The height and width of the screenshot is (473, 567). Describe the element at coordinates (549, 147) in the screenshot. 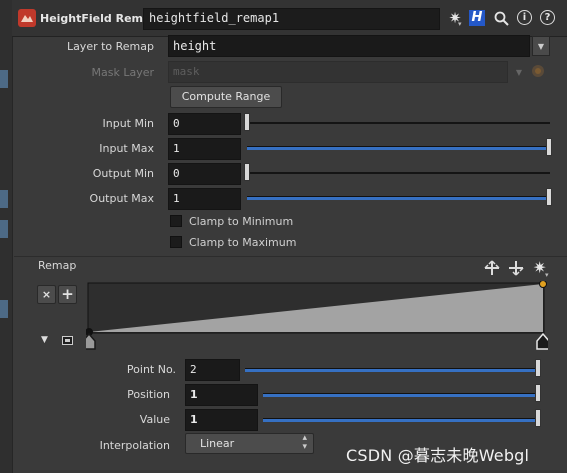

I see `input-max-slider-handle` at that location.